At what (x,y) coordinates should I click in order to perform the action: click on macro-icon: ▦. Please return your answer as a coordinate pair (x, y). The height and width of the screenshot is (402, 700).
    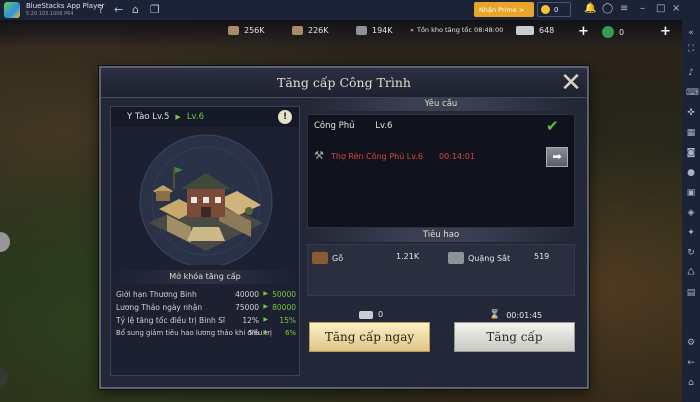
    Looking at the image, I should click on (691, 133).